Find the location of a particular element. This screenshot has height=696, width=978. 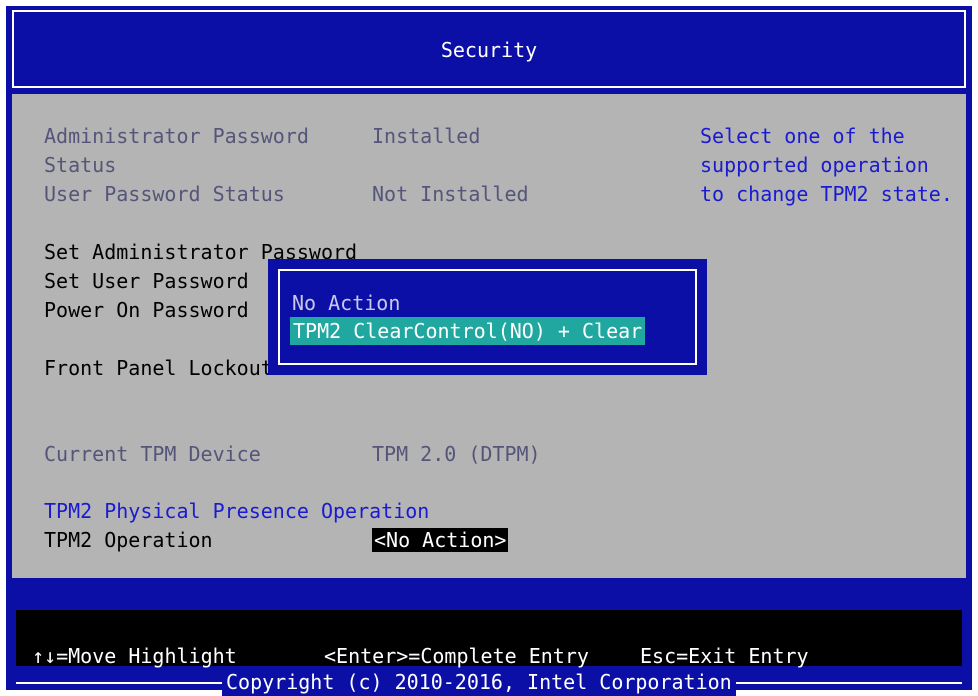

tpm2-operation-value: <No Action> is located at coordinates (440, 540).